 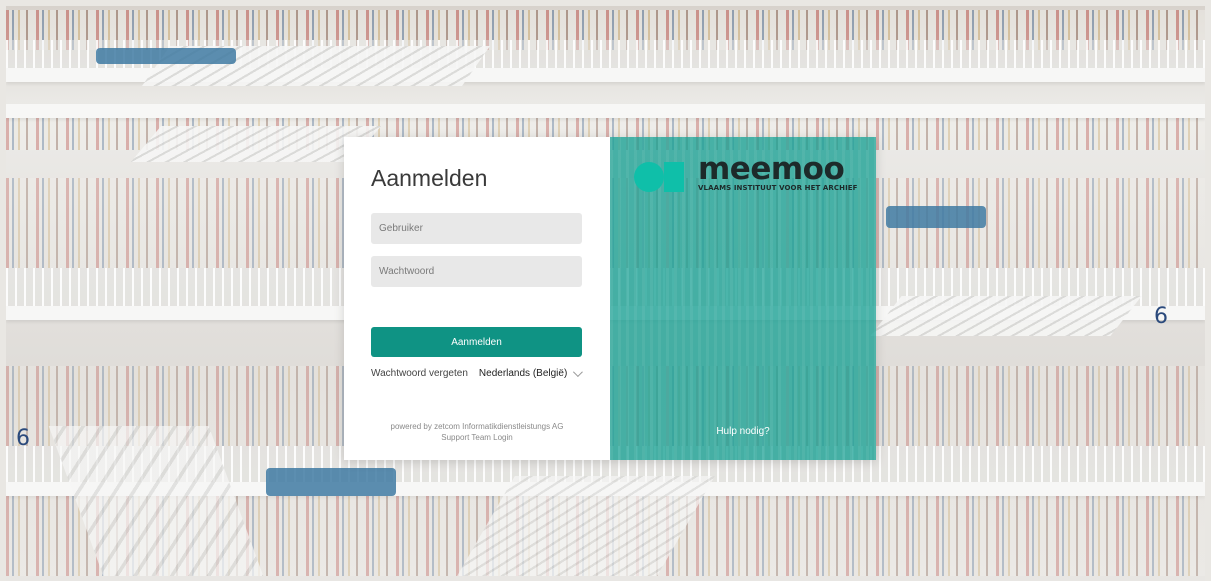 I want to click on brand-wordmark: meemoo, so click(x=771, y=169).